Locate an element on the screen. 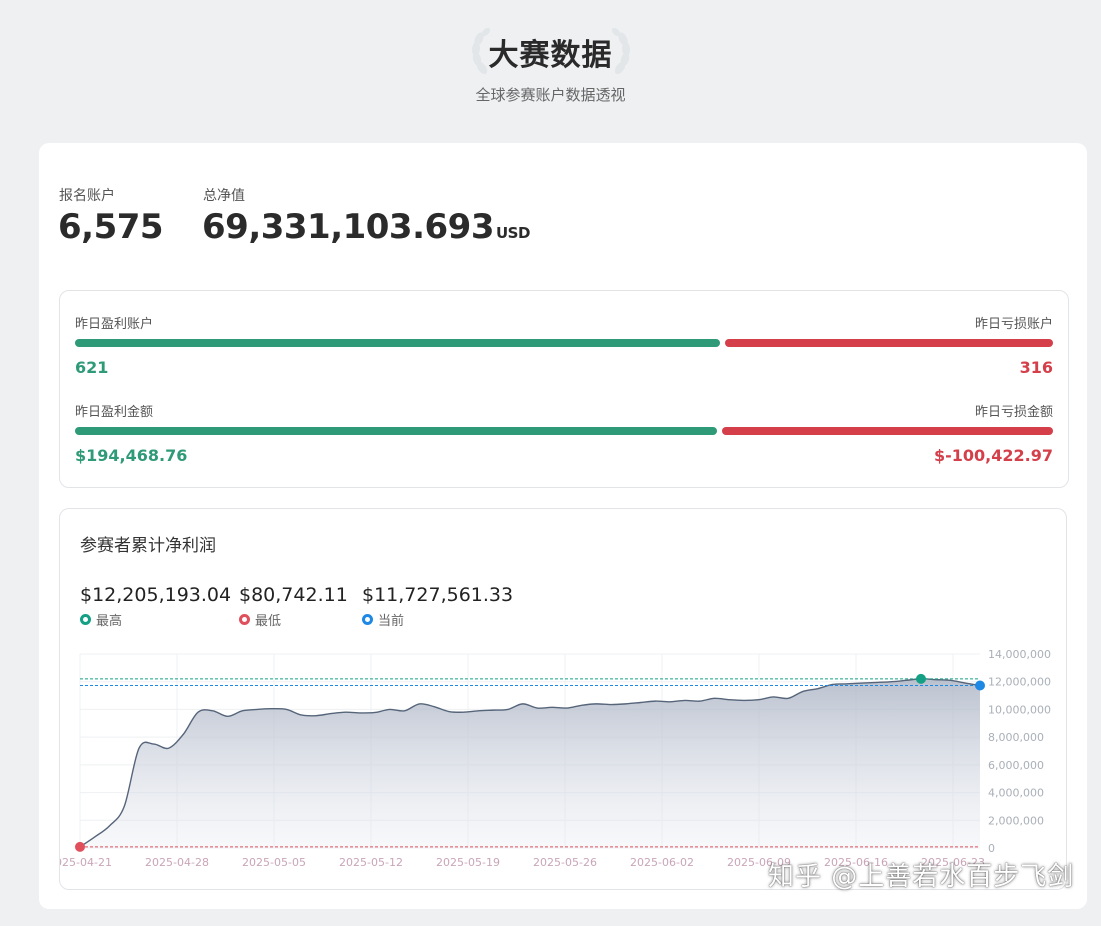  accounts-label: 报名账户 is located at coordinates (87, 196).